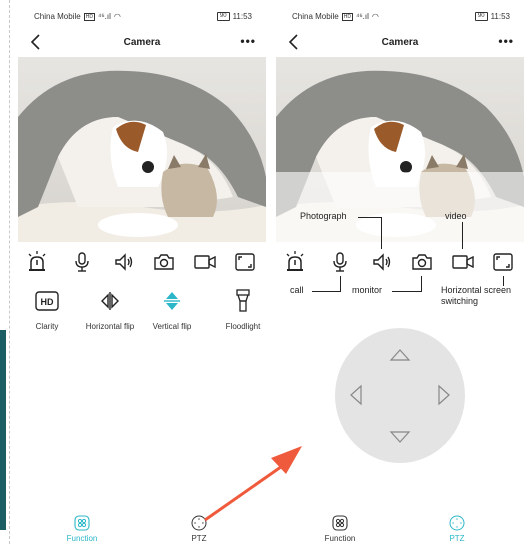  Describe the element at coordinates (400, 207) in the screenshot. I see `image-overlay` at that location.